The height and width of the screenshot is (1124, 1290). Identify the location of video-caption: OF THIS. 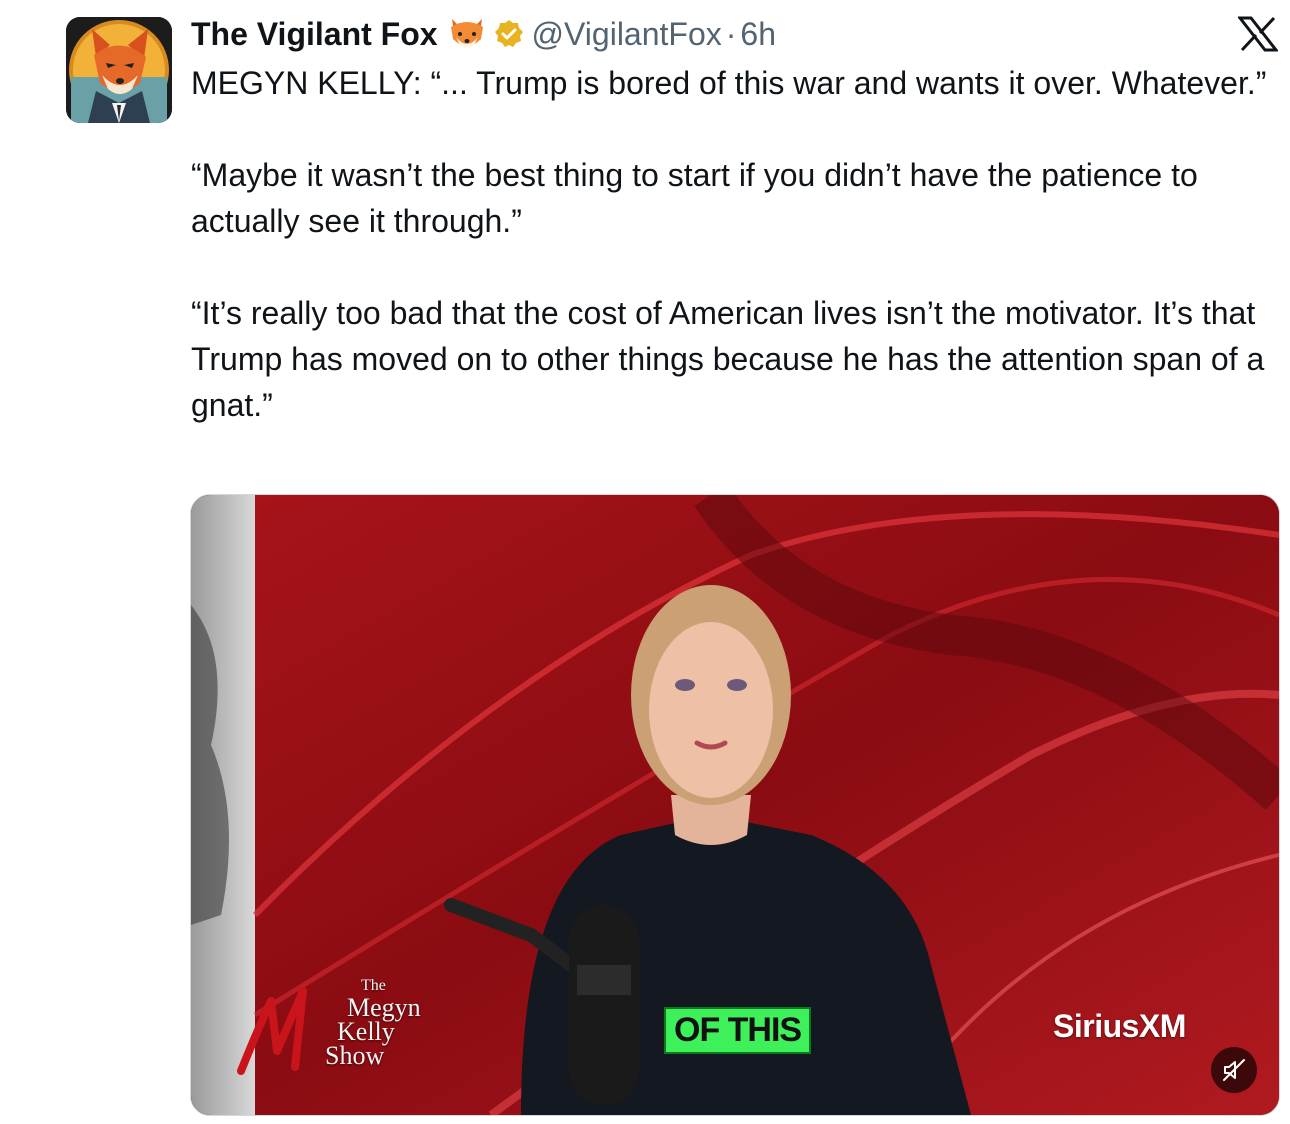
(738, 1030).